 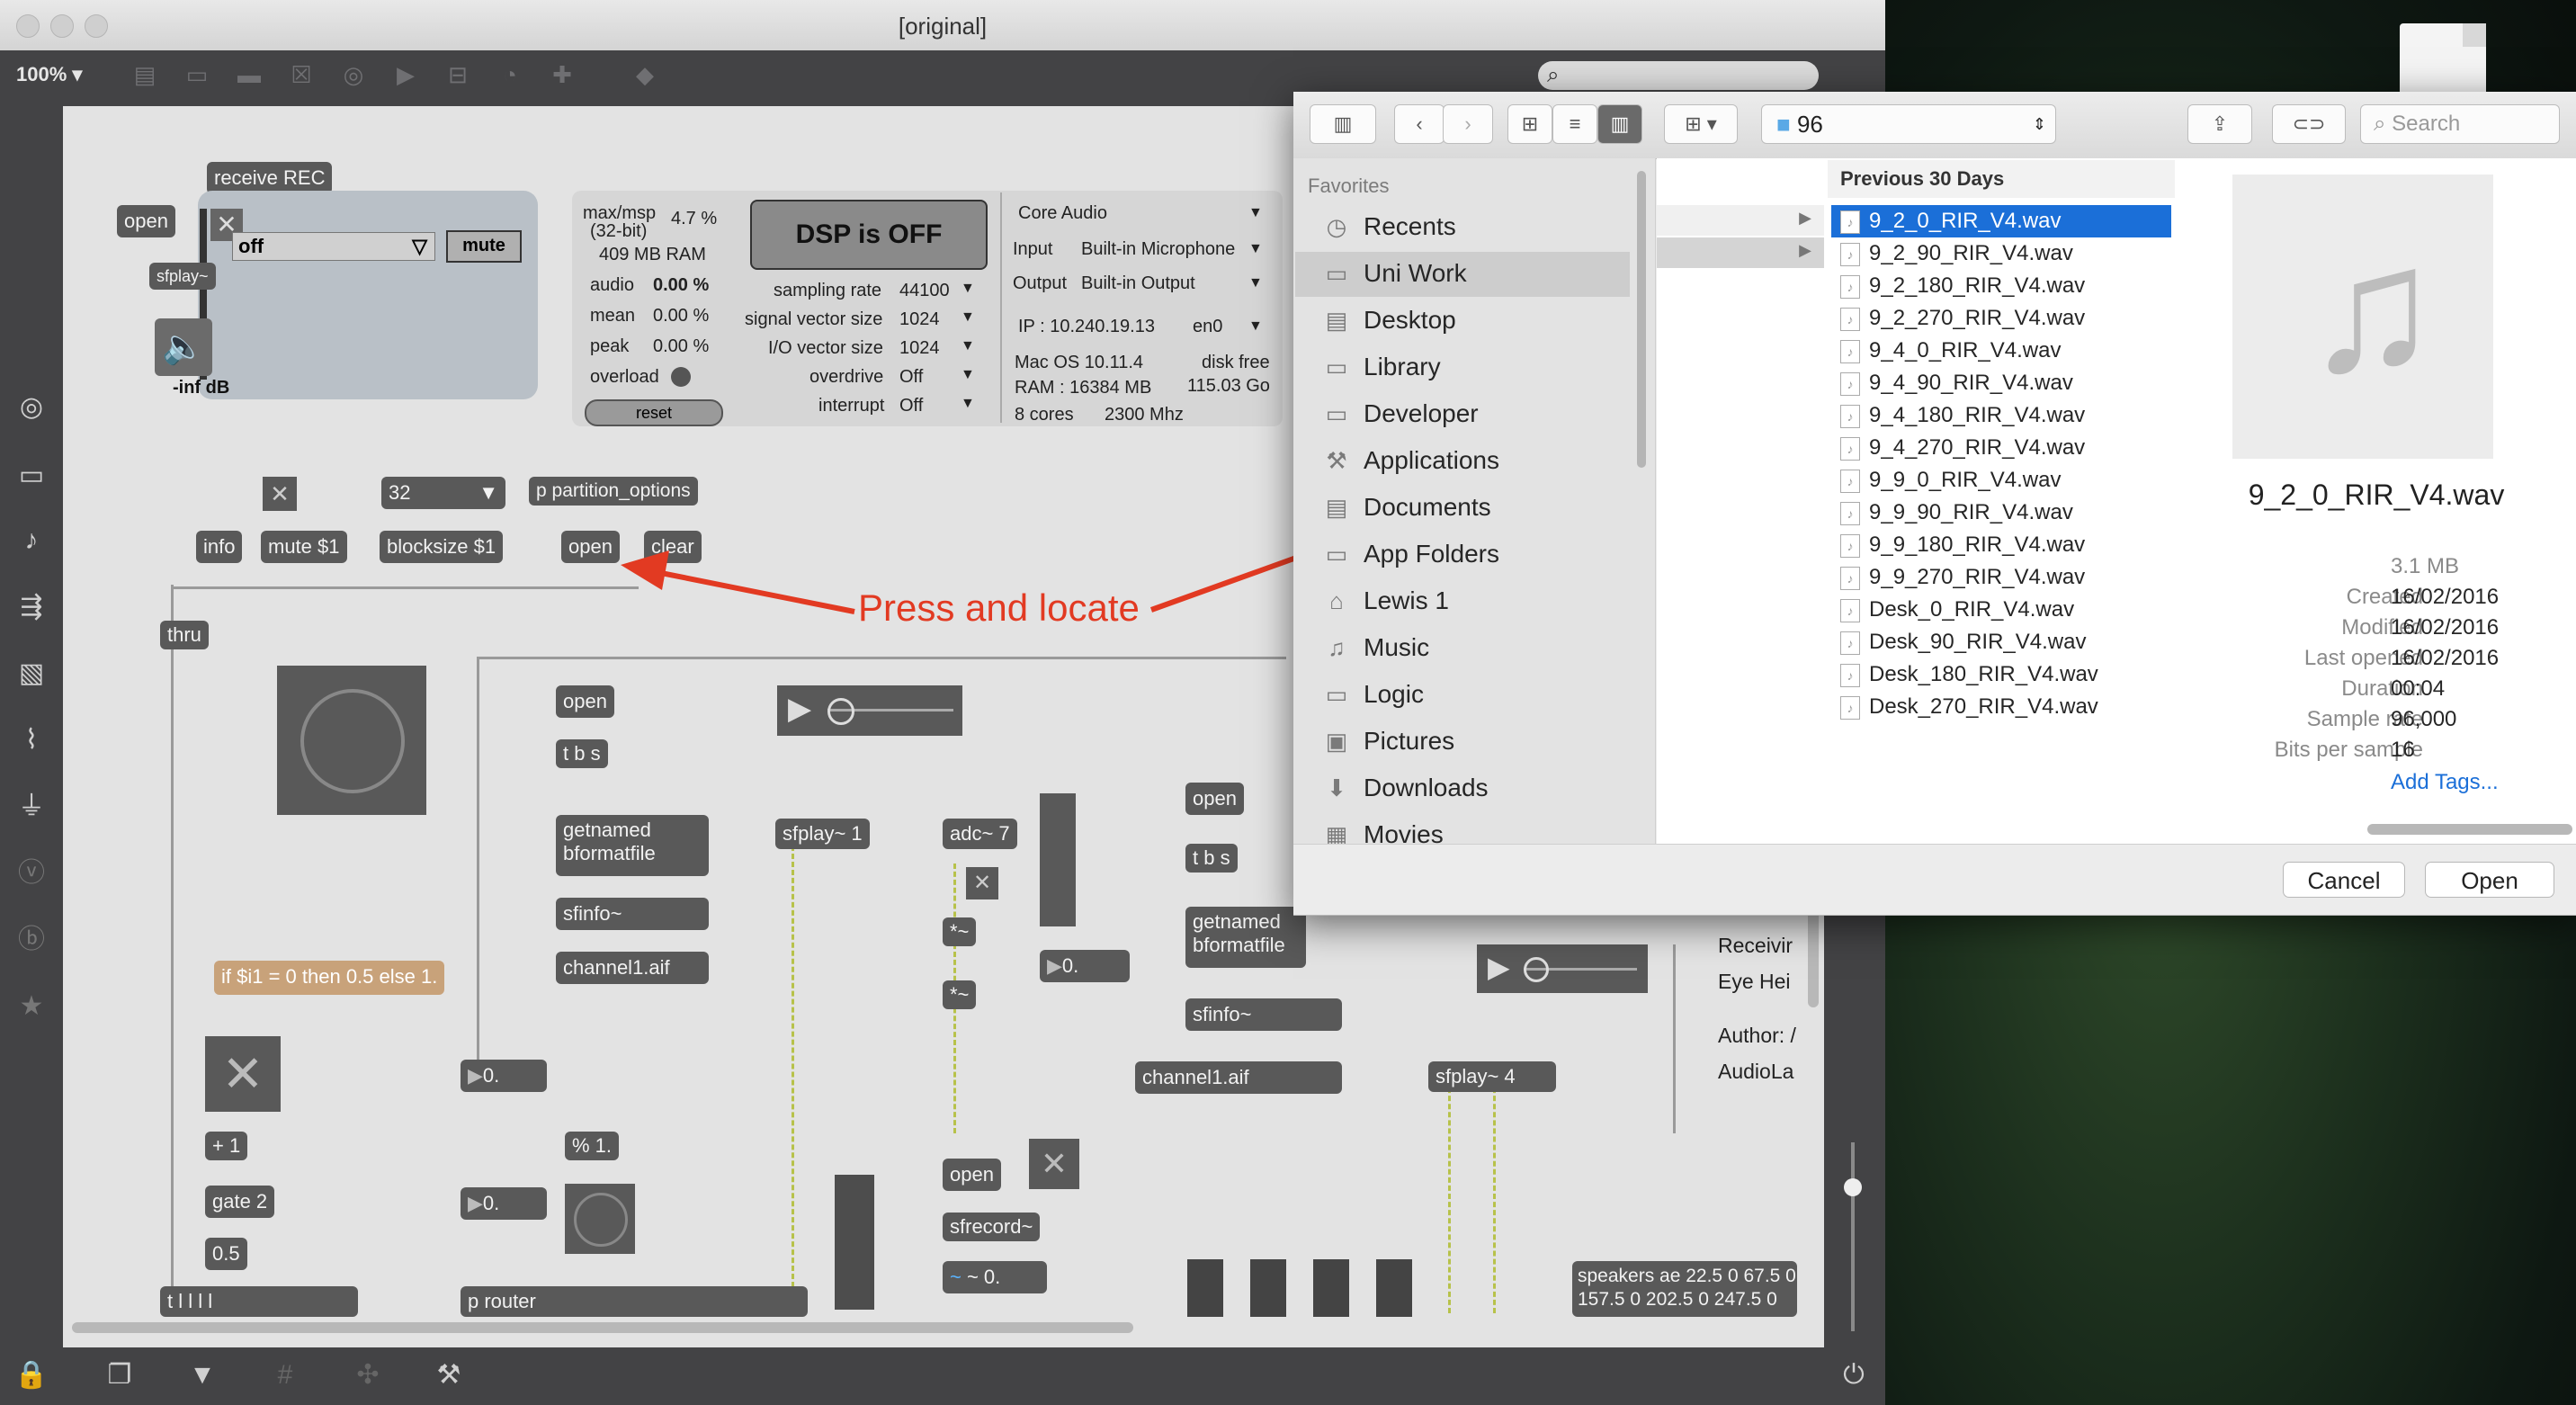 What do you see at coordinates (146, 221) in the screenshot?
I see `open-message: open` at bounding box center [146, 221].